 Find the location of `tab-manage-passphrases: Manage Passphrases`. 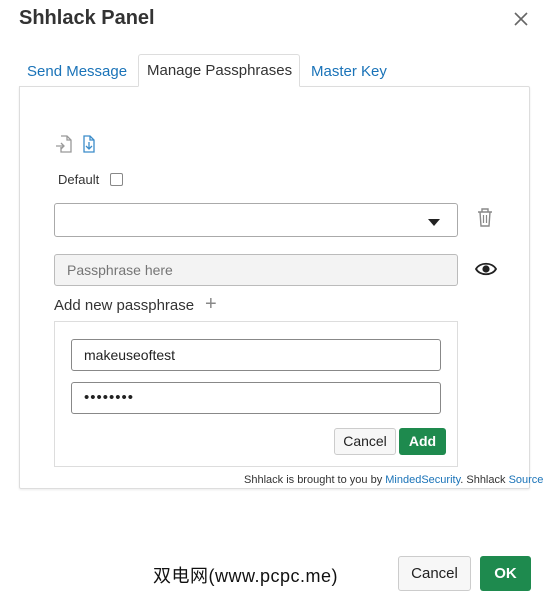

tab-manage-passphrases: Manage Passphrases is located at coordinates (219, 70).